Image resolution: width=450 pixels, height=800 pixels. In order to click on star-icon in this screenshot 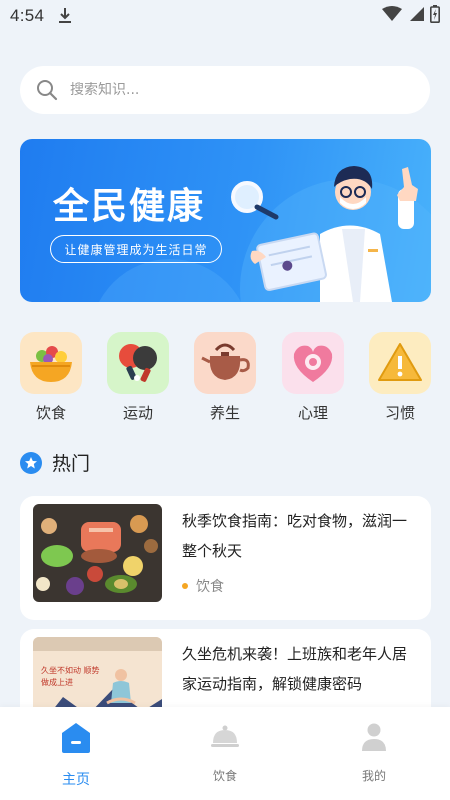, I will do `click(31, 462)`.